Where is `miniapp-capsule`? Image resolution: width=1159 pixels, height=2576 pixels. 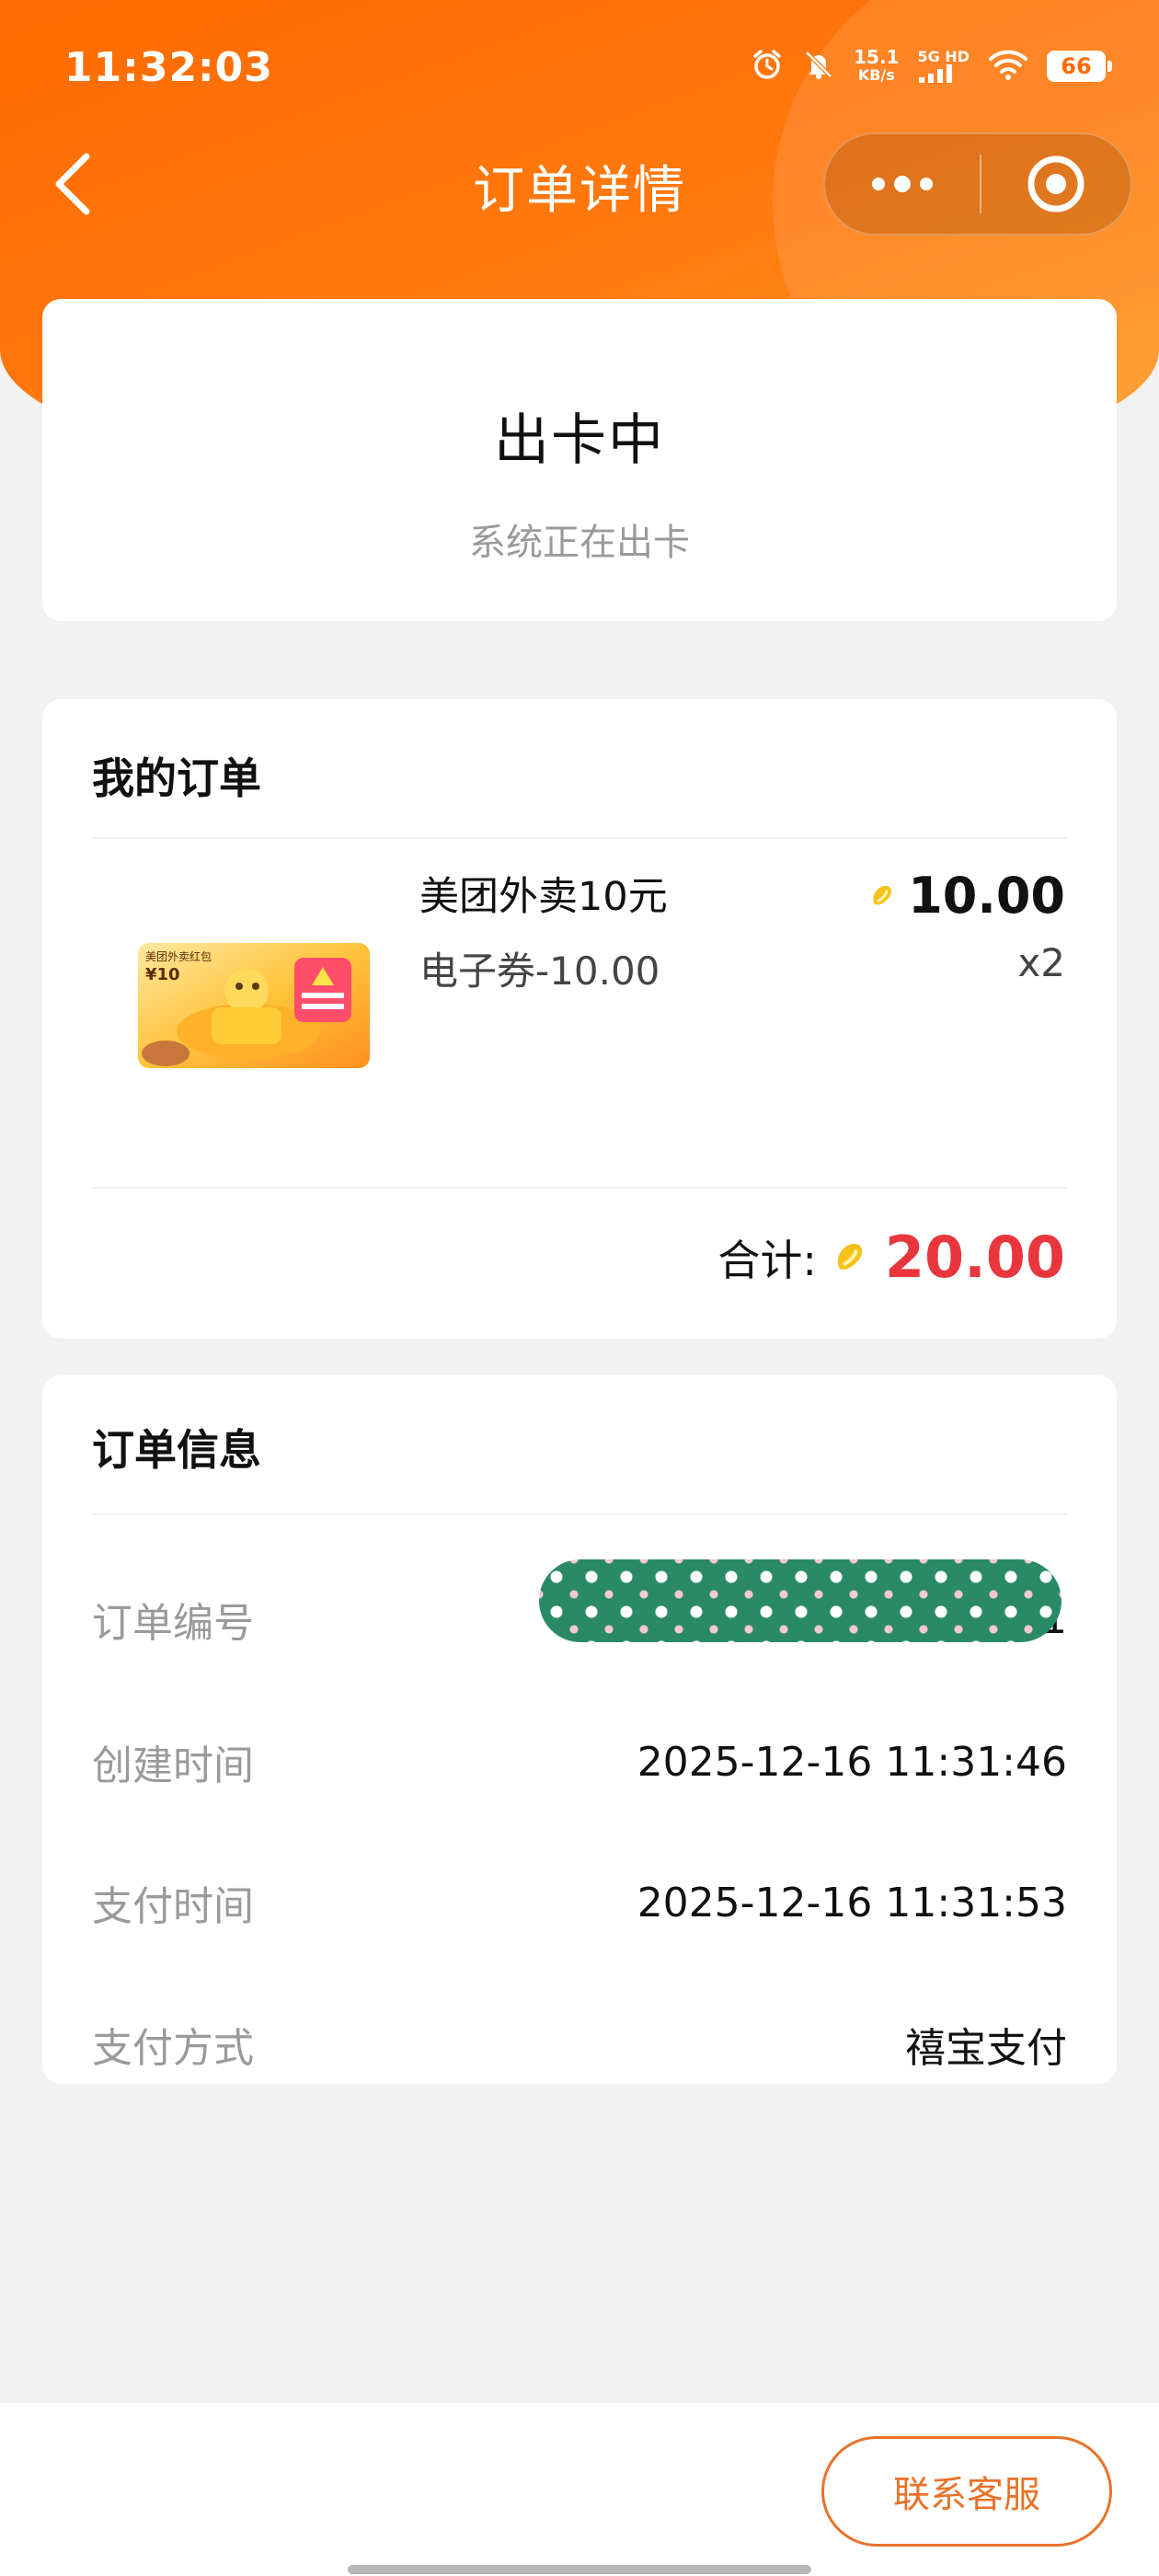
miniapp-capsule is located at coordinates (977, 184).